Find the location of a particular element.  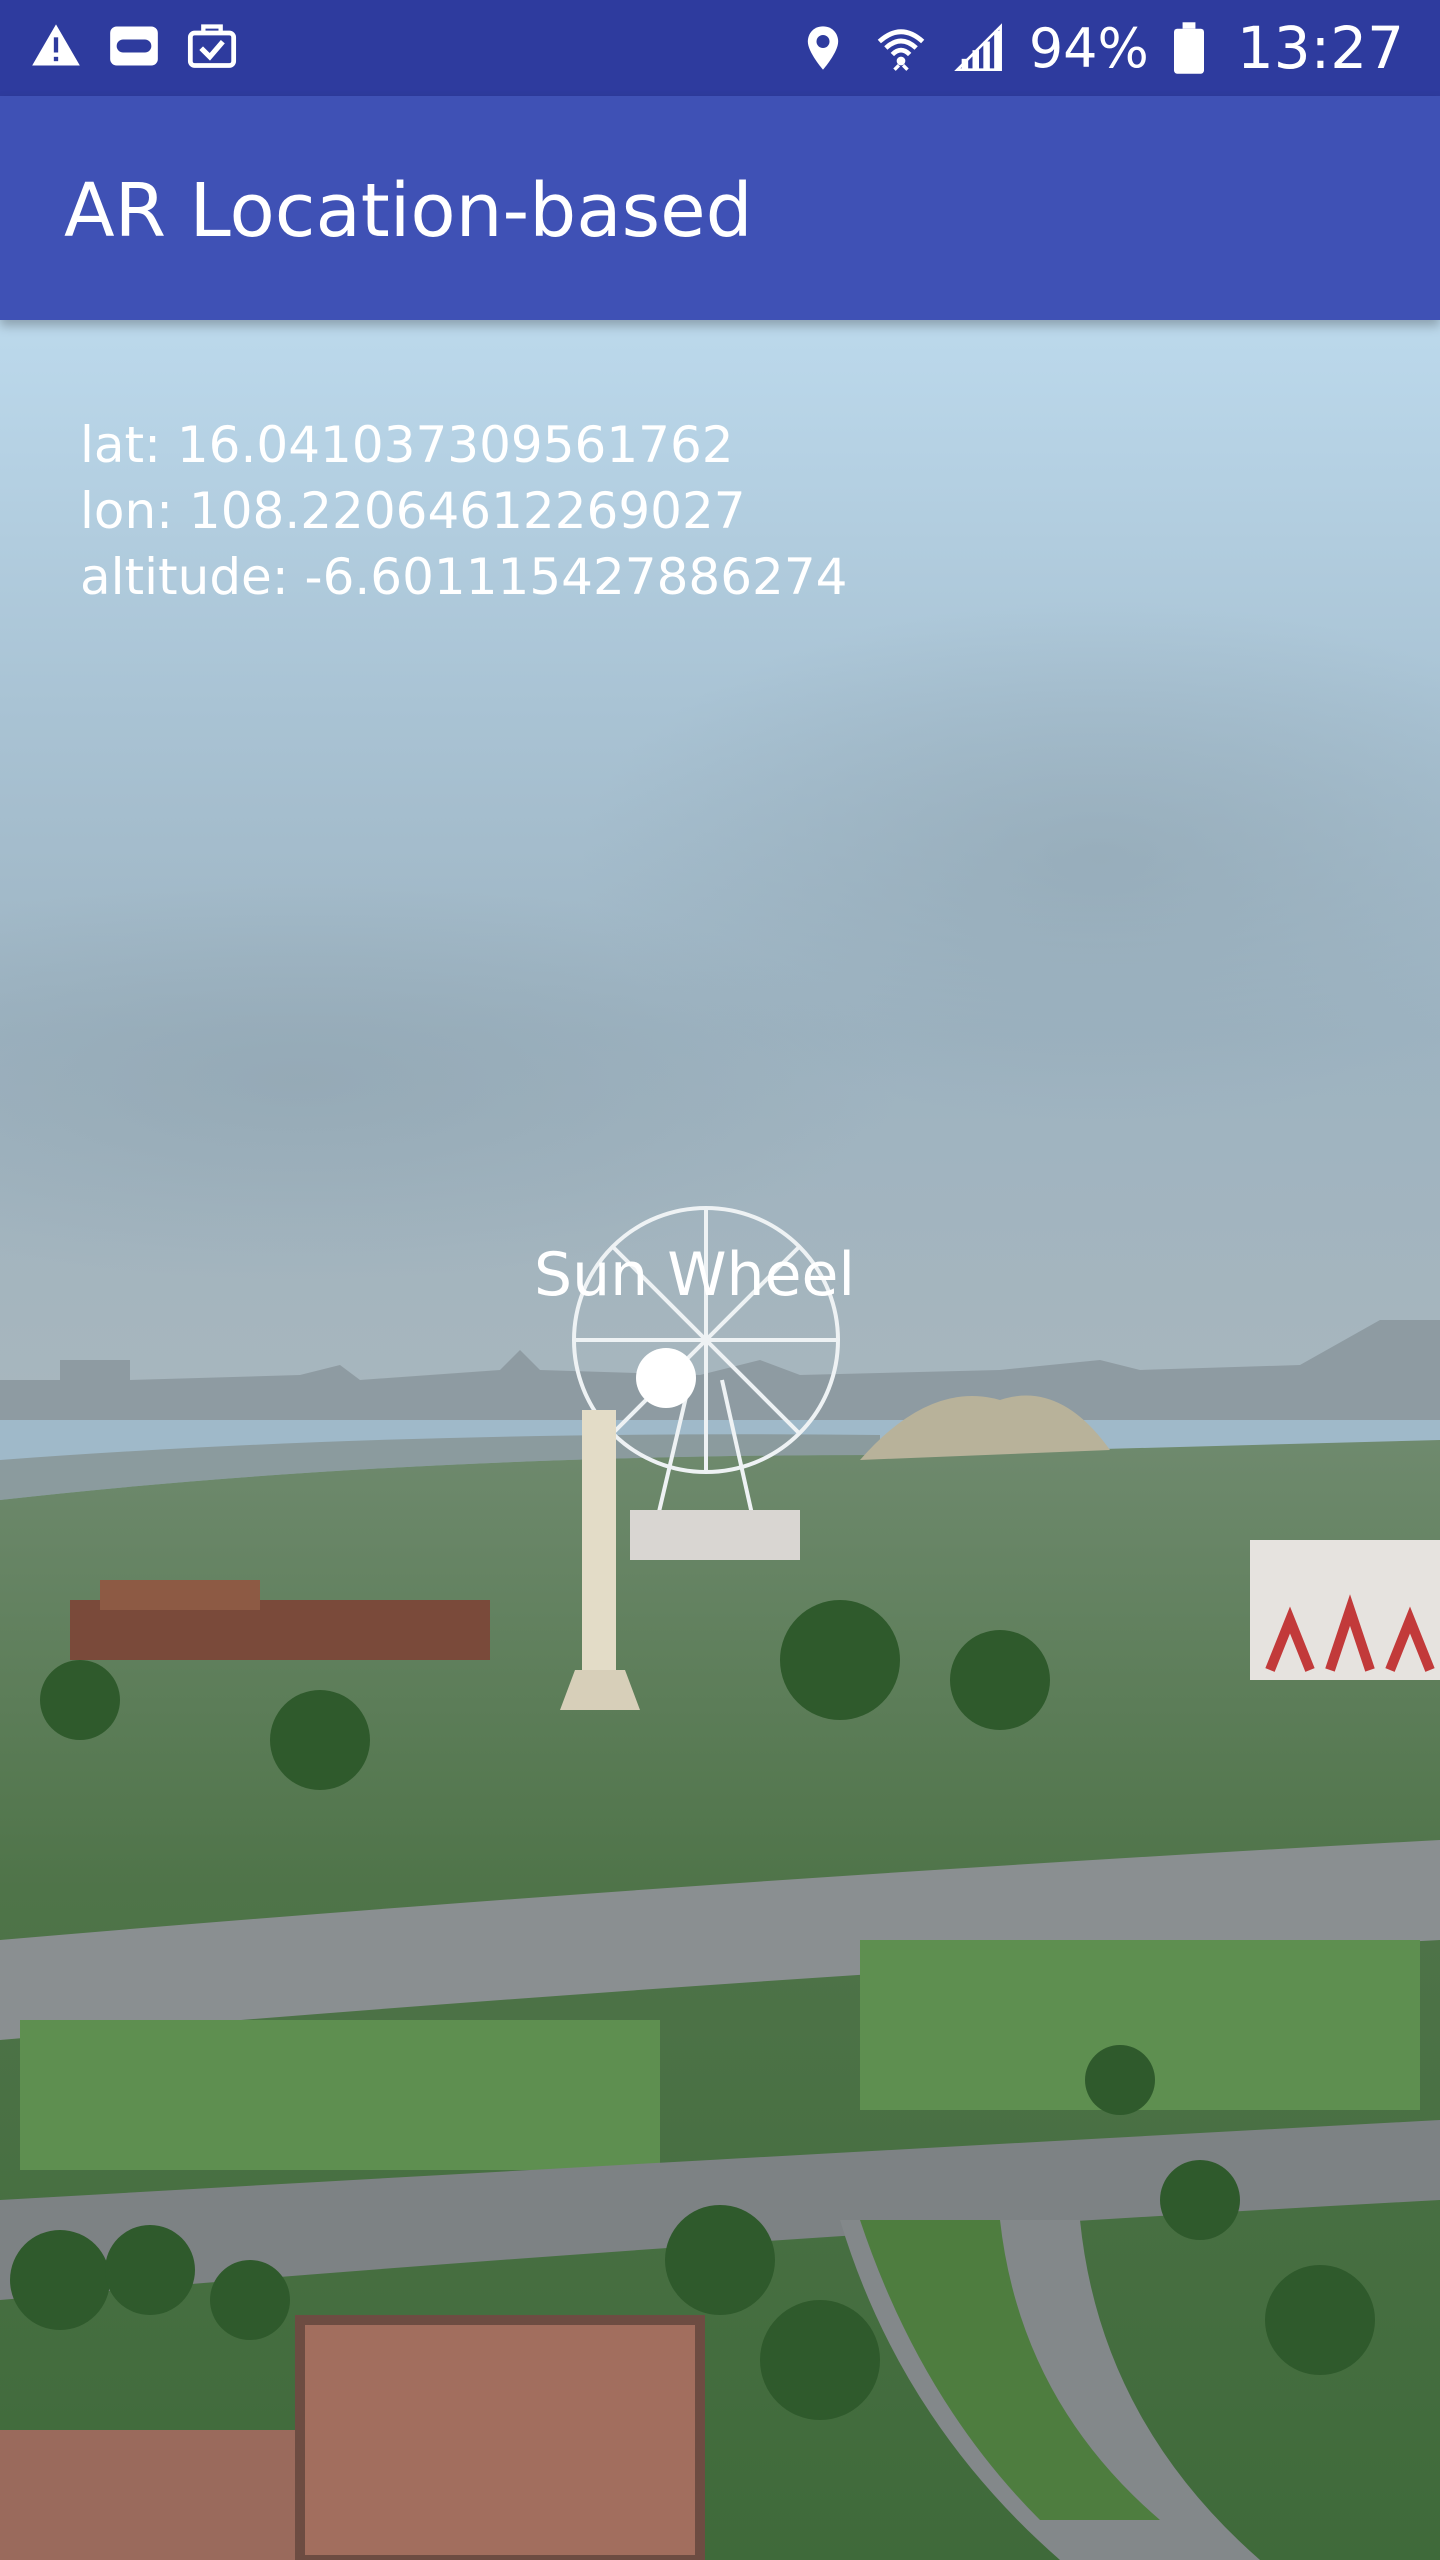

status-right-icons: 94% 13:27 is located at coordinates (1099, 48).